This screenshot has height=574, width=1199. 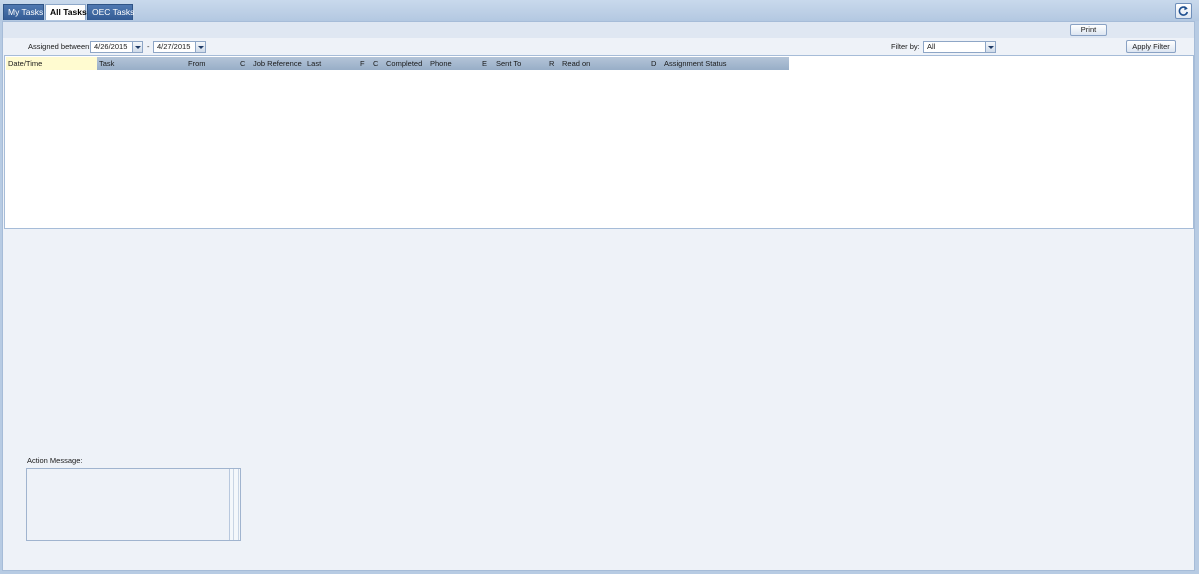 I want to click on column-header-read-on: Read on, so click(x=604, y=63).